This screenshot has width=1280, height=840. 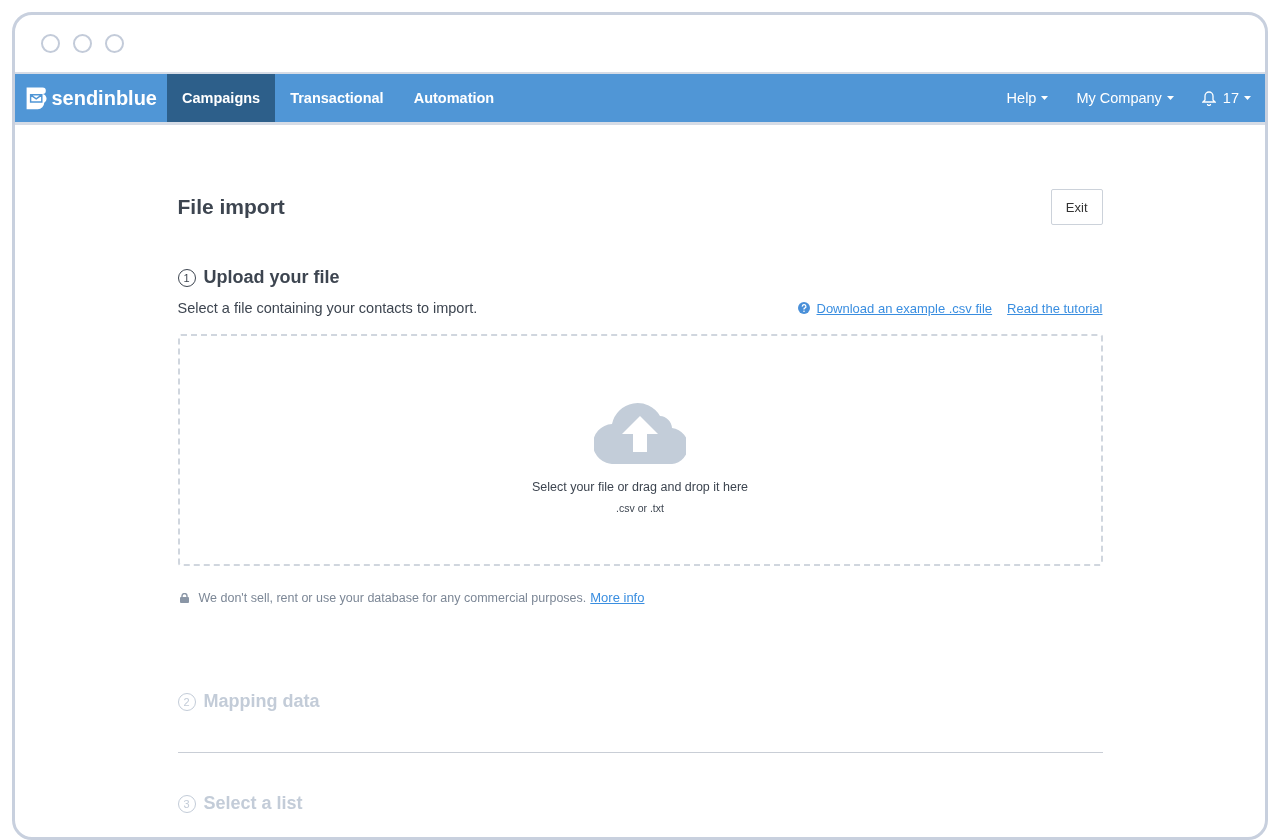 What do you see at coordinates (1208, 98) in the screenshot?
I see `bell-icon` at bounding box center [1208, 98].